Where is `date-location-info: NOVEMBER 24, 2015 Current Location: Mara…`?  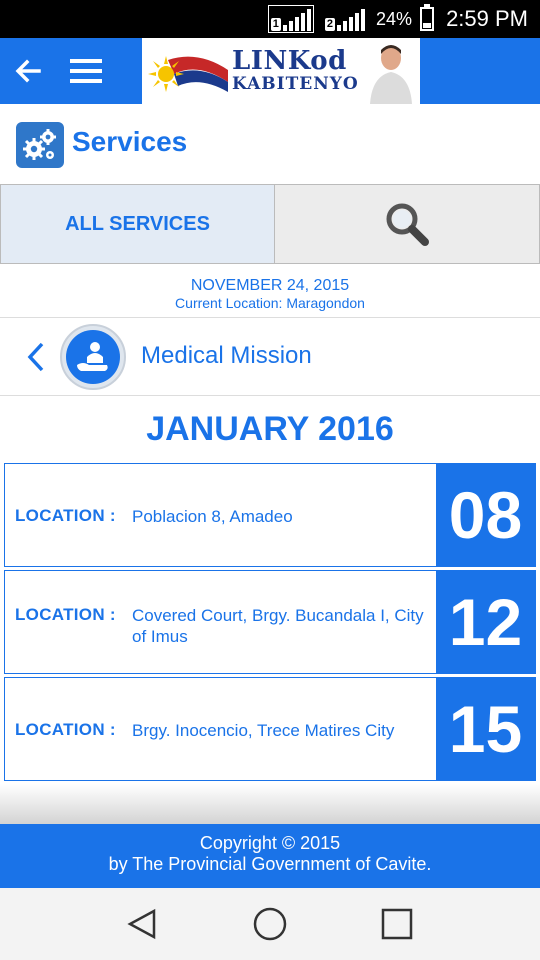
date-location-info: NOVEMBER 24, 2015 Current Location: Mara… is located at coordinates (270, 291).